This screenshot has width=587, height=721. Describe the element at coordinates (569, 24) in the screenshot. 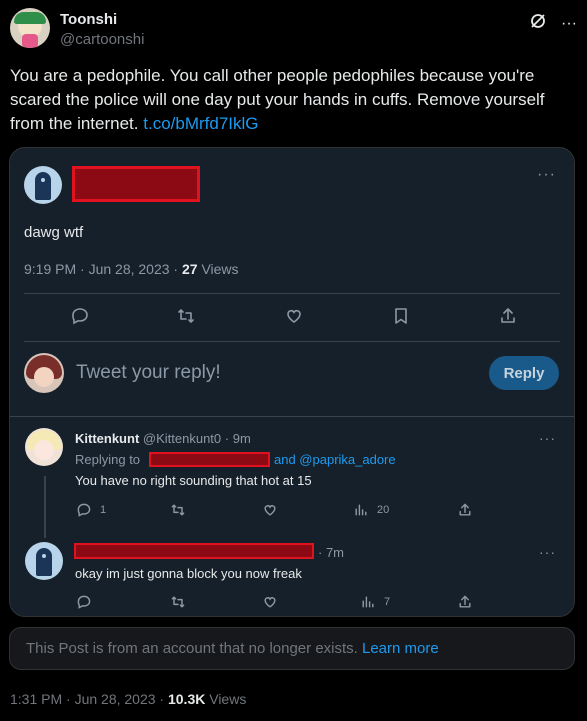

I see `more-options-icon: ···` at that location.